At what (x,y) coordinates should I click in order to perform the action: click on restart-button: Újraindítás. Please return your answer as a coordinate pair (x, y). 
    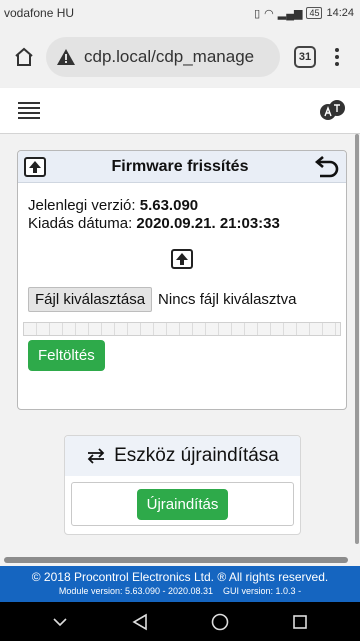
    Looking at the image, I should click on (182, 504).